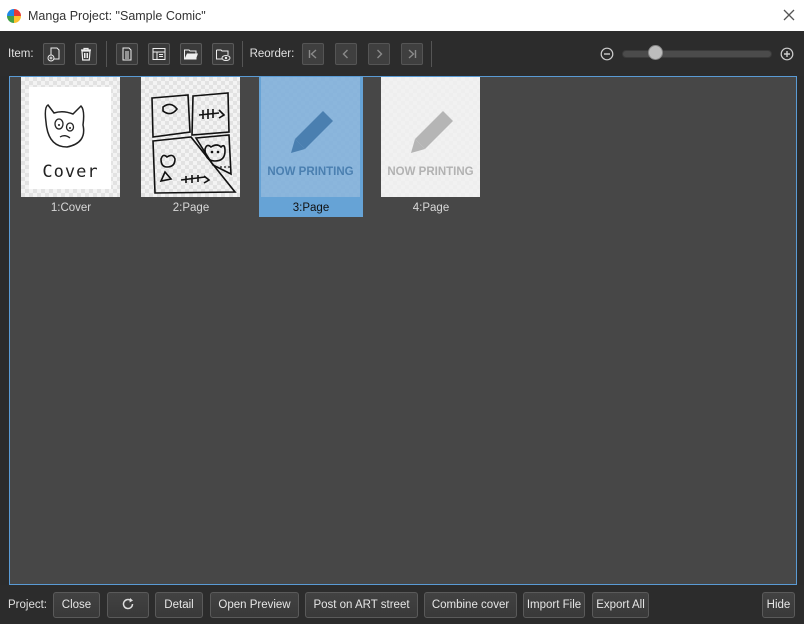 Image resolution: width=804 pixels, height=624 pixels. I want to click on close-window-icon, so click(789, 15).